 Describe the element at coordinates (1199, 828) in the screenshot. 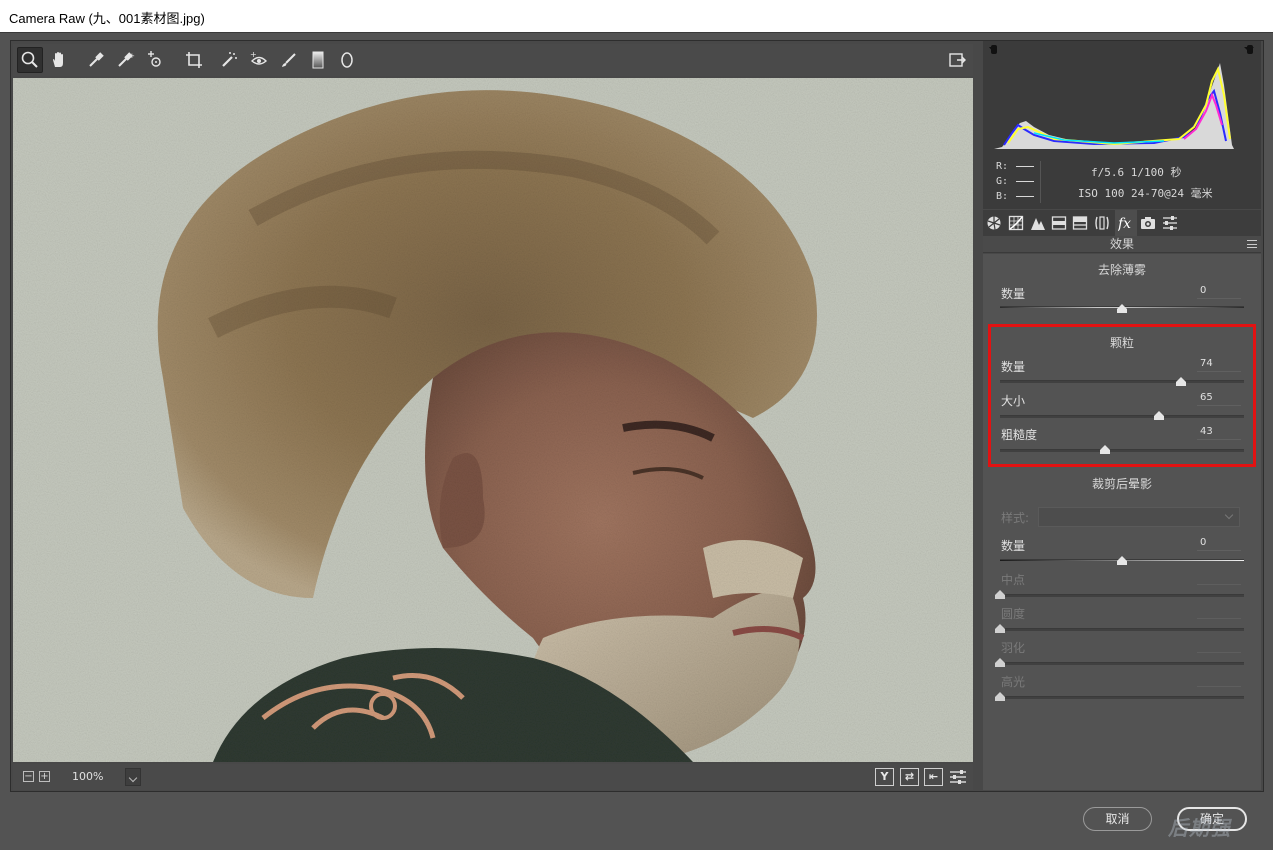

I see `watermark: 后期强` at that location.